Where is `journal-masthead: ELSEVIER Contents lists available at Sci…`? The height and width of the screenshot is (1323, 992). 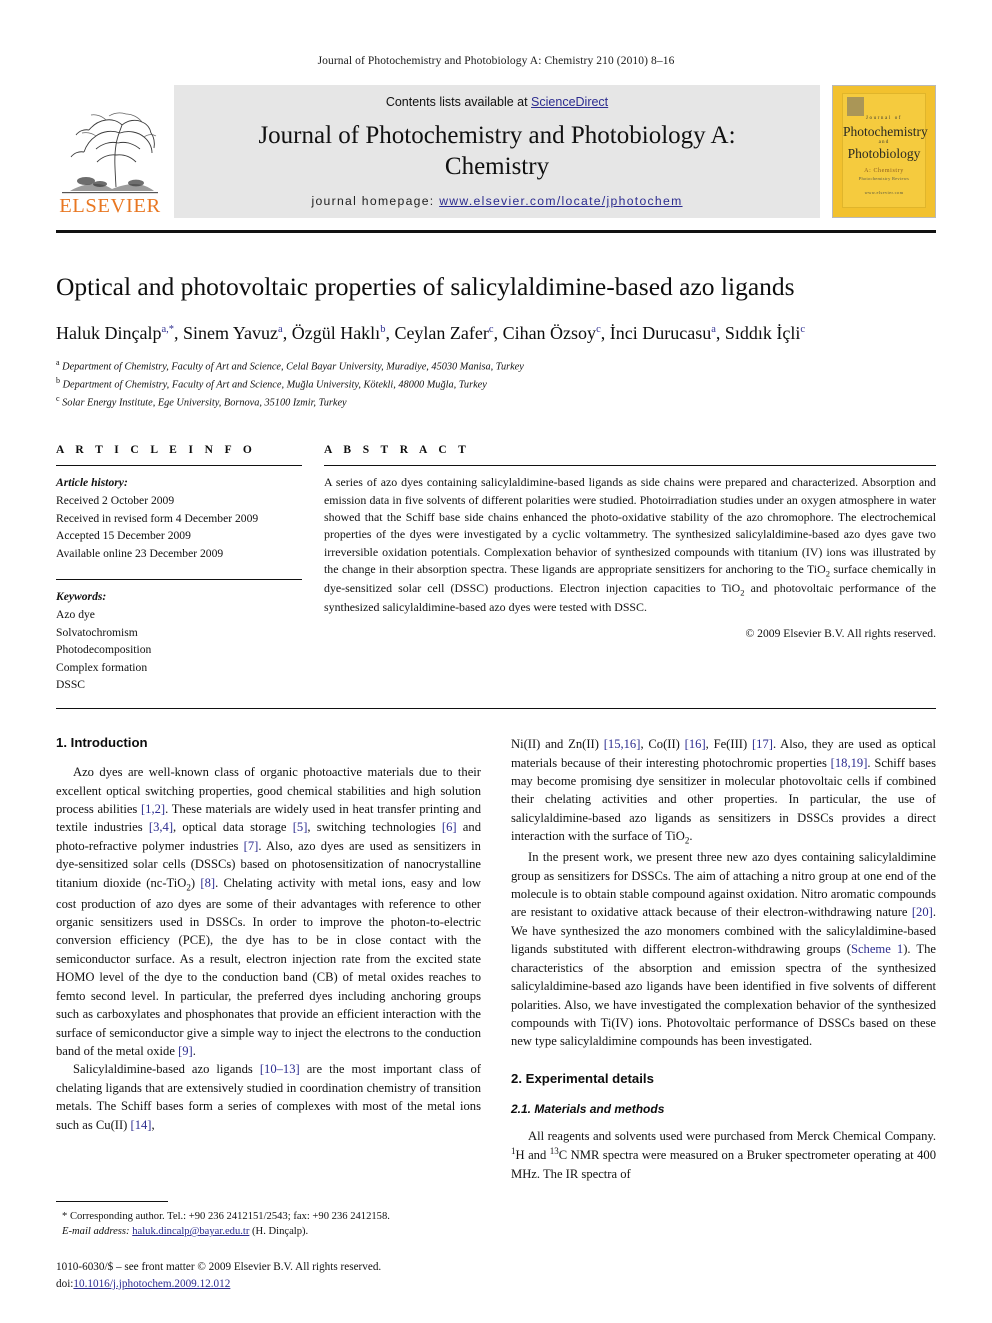 journal-masthead: ELSEVIER Contents lists available at Sci… is located at coordinates (496, 151).